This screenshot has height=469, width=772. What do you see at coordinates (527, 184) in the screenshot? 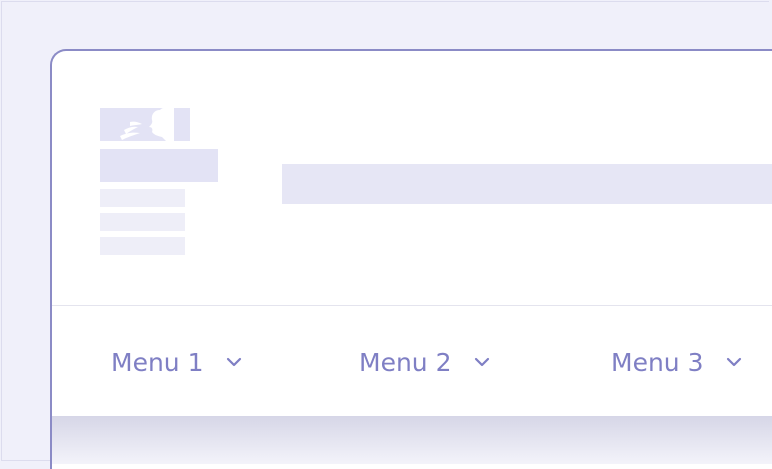
I see `search-bar-placeholder` at bounding box center [527, 184].